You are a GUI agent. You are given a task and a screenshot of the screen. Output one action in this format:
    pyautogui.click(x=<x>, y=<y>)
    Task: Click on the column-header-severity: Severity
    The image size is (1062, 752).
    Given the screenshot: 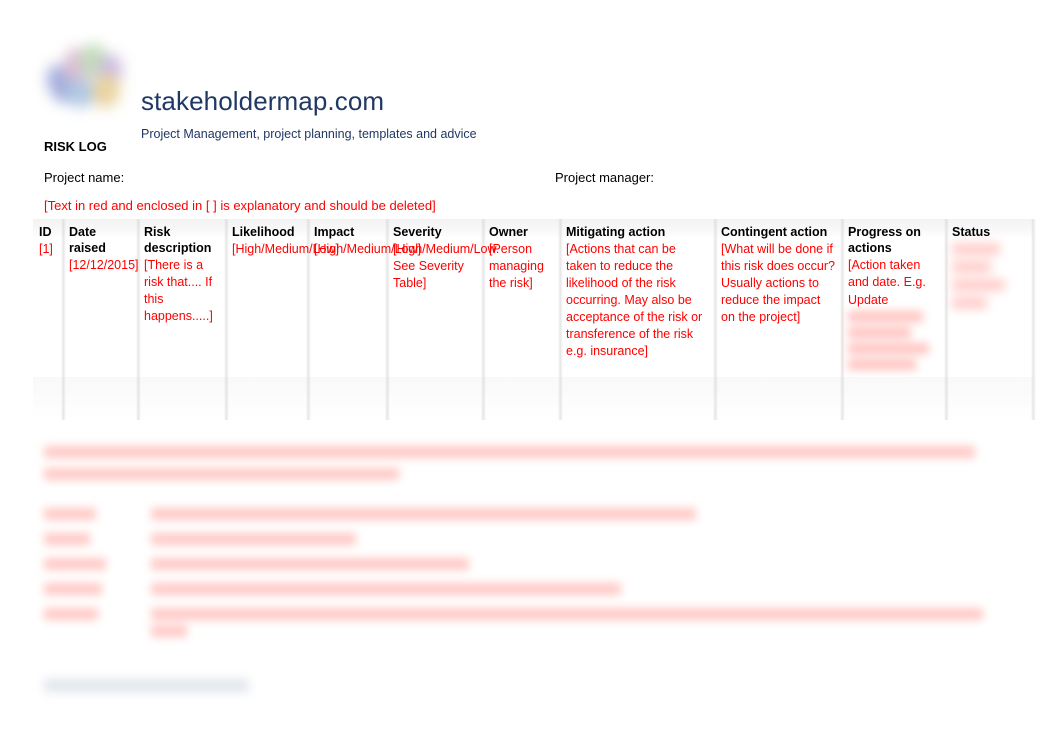 What is the action you would take?
    pyautogui.click(x=417, y=232)
    